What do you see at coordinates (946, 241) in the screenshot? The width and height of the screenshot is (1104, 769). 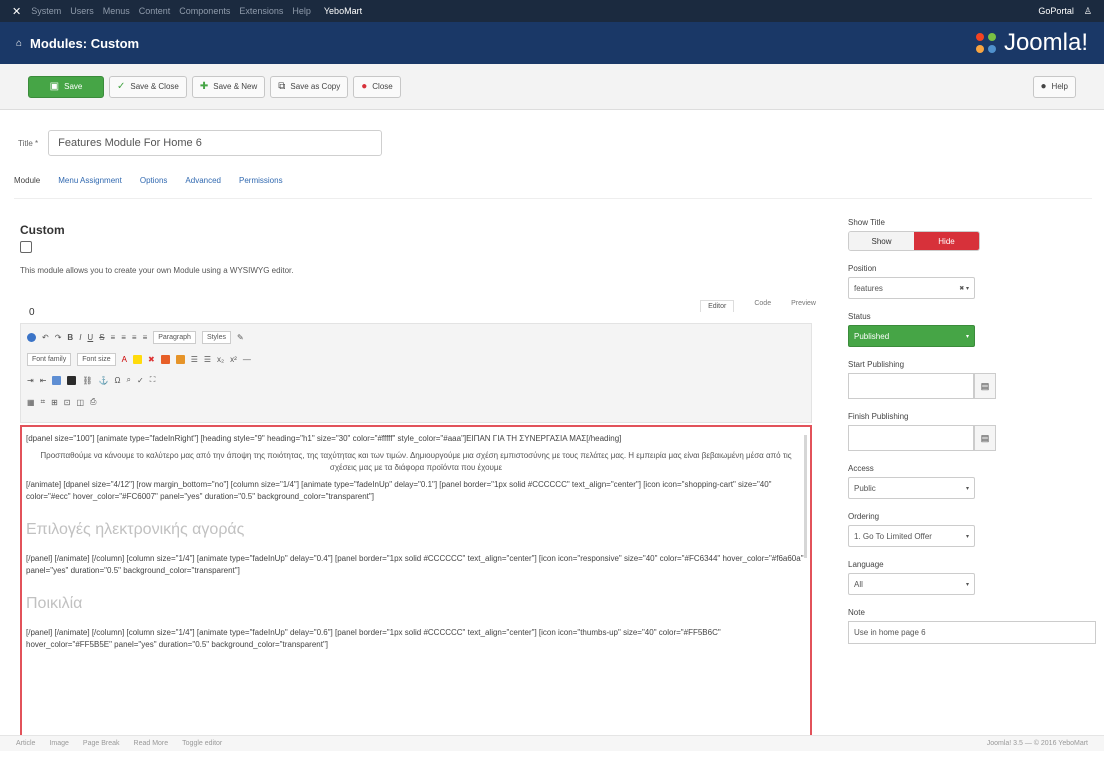 I see `hide-option: Hide` at bounding box center [946, 241].